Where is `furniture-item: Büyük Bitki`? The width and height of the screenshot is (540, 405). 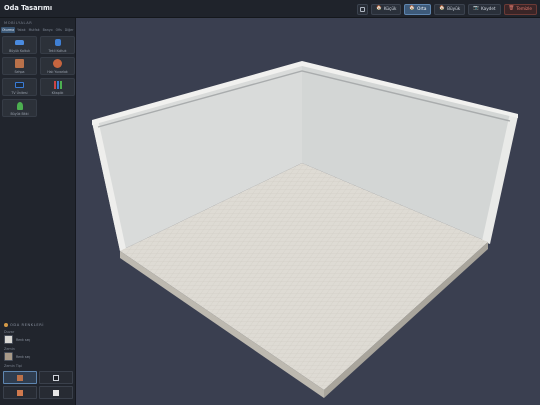 furniture-item: Büyük Bitki is located at coordinates (19, 108).